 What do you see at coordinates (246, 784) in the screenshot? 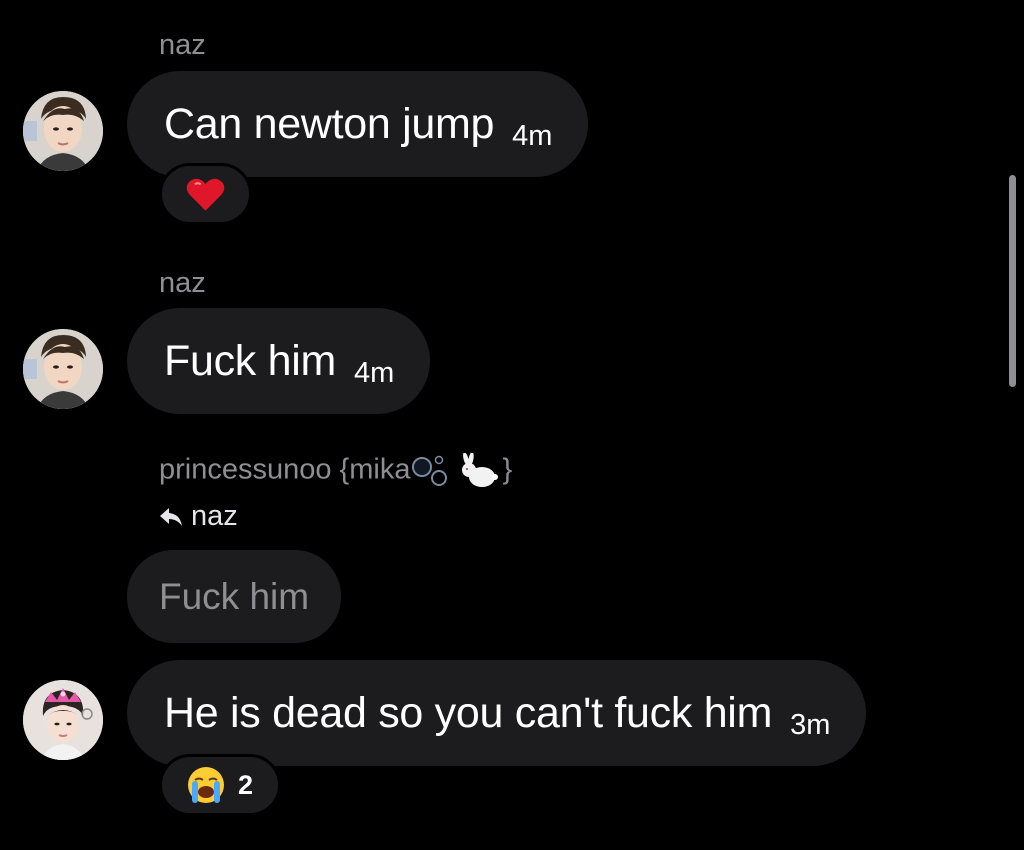
I see `reaction-count: 2` at bounding box center [246, 784].